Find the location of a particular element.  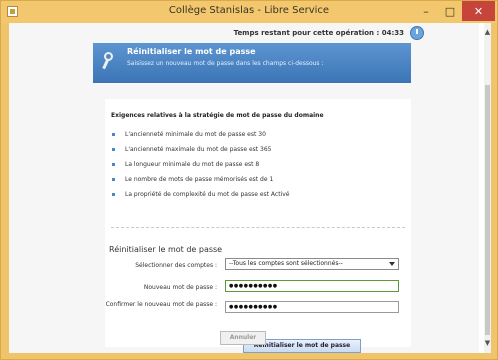

clock-icon is located at coordinates (417, 33).